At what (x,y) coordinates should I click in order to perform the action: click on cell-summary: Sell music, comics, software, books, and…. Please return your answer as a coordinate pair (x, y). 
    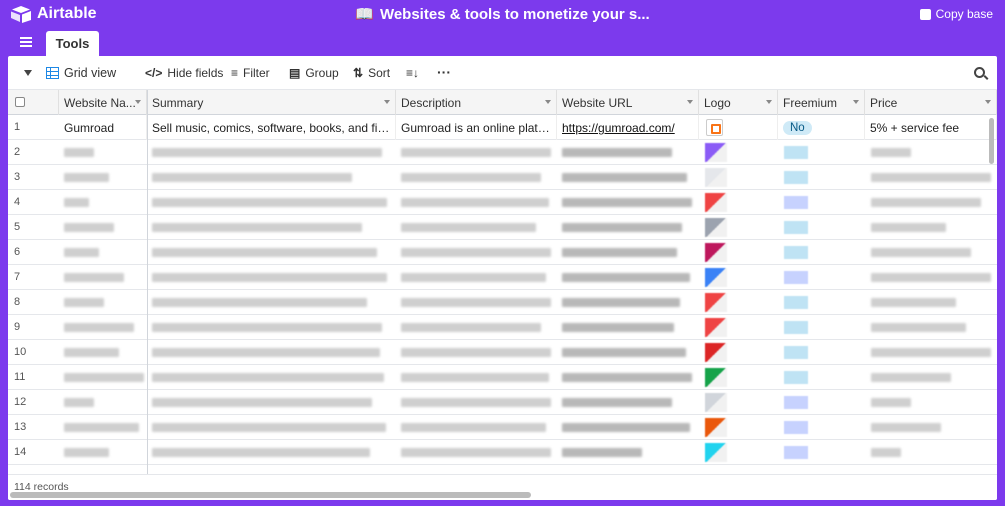
    Looking at the image, I should click on (271, 127).